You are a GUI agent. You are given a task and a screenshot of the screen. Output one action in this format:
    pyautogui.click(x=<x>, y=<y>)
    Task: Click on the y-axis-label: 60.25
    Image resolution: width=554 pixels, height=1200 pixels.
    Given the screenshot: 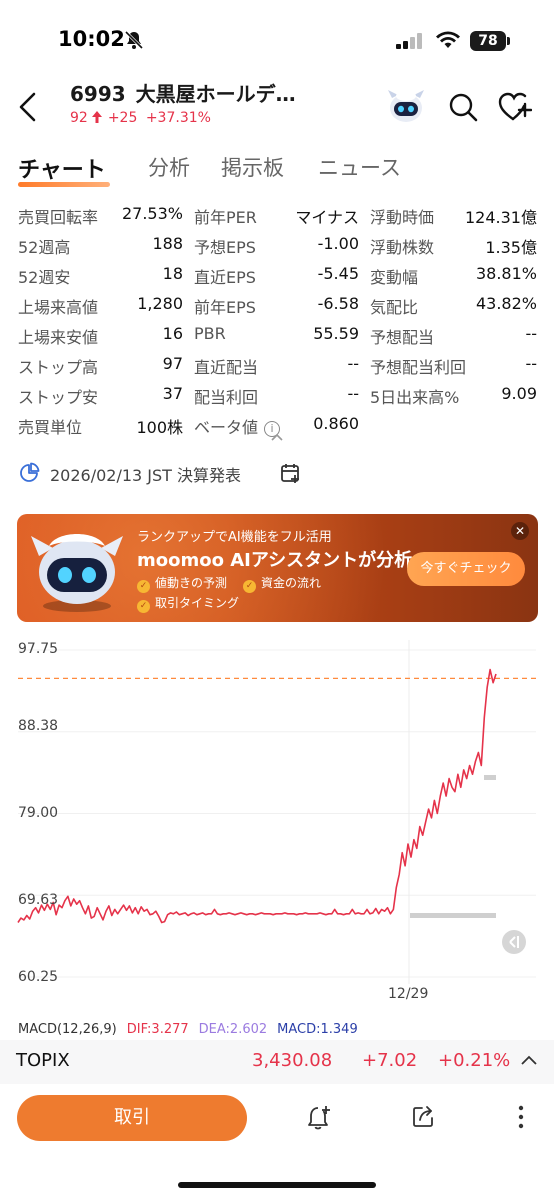 What is the action you would take?
    pyautogui.click(x=38, y=977)
    